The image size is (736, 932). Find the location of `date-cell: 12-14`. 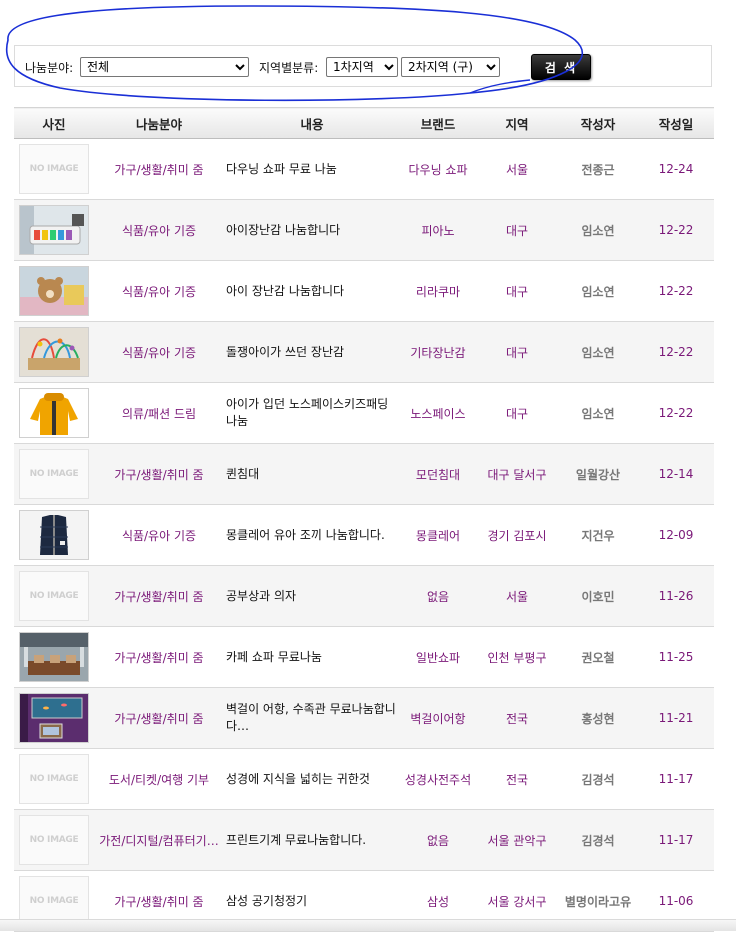

date-cell: 12-14 is located at coordinates (676, 474).